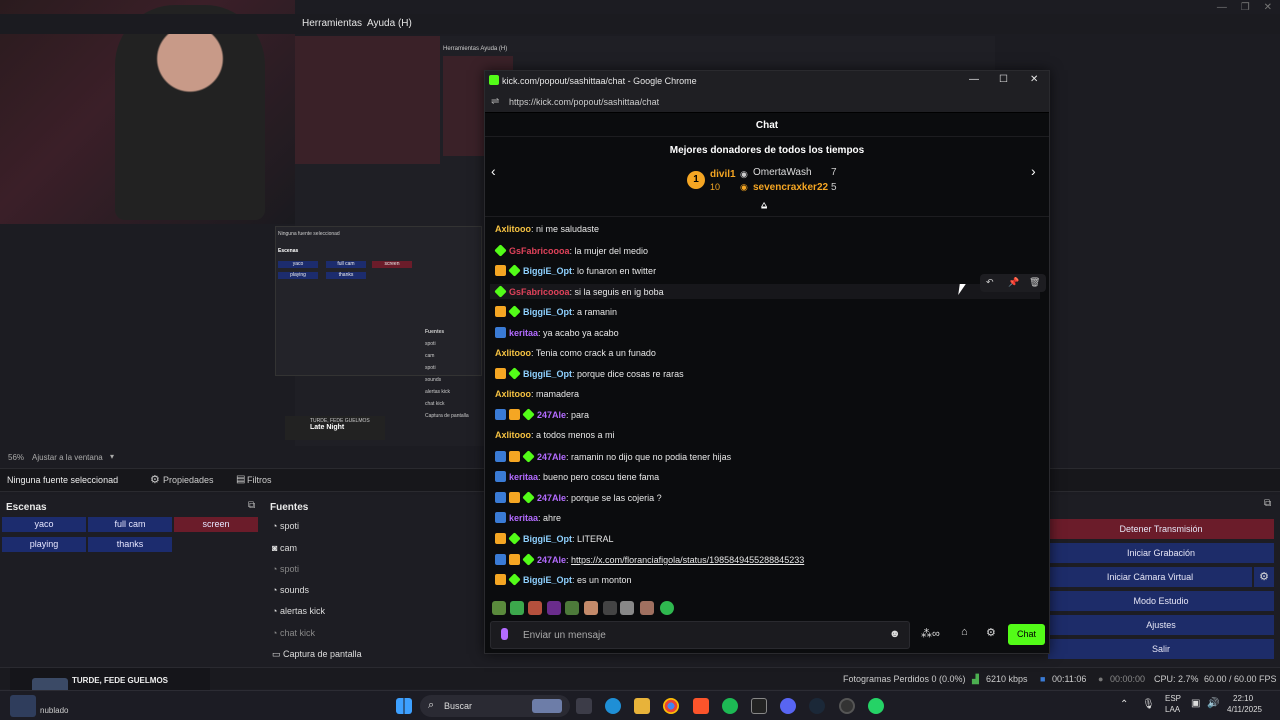  Describe the element at coordinates (67, 457) in the screenshot. I see `fit-dropdown: Ajustar a la ventana` at that location.